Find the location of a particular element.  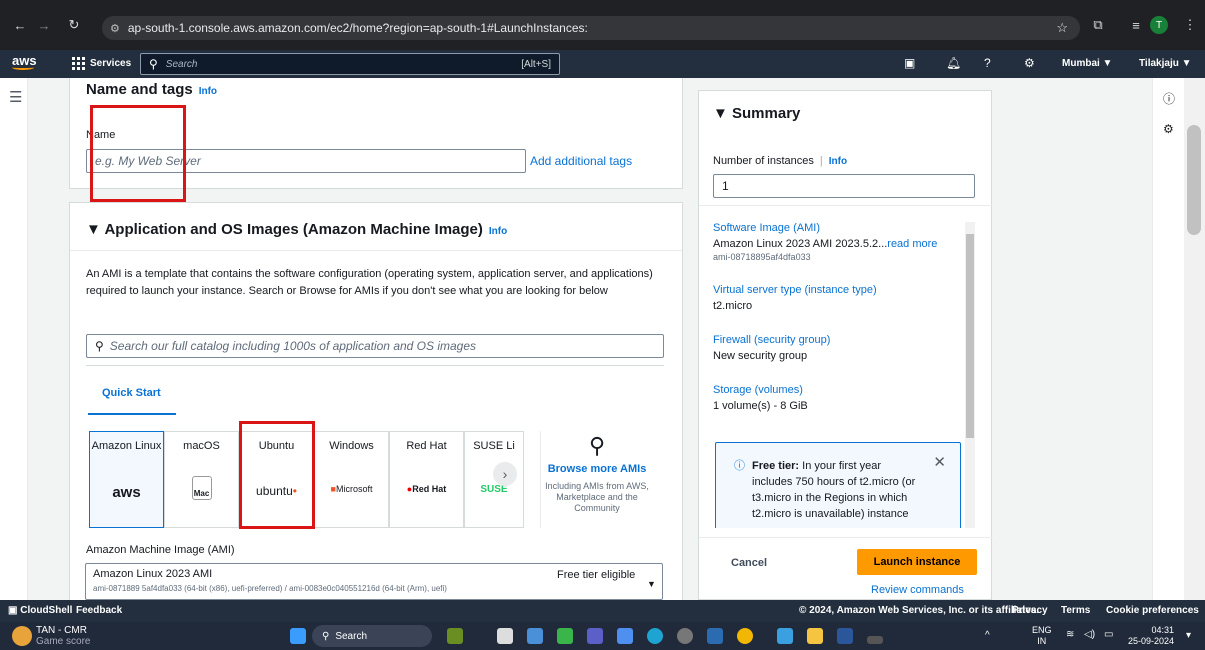

carousel-next-icon: › is located at coordinates (505, 474).